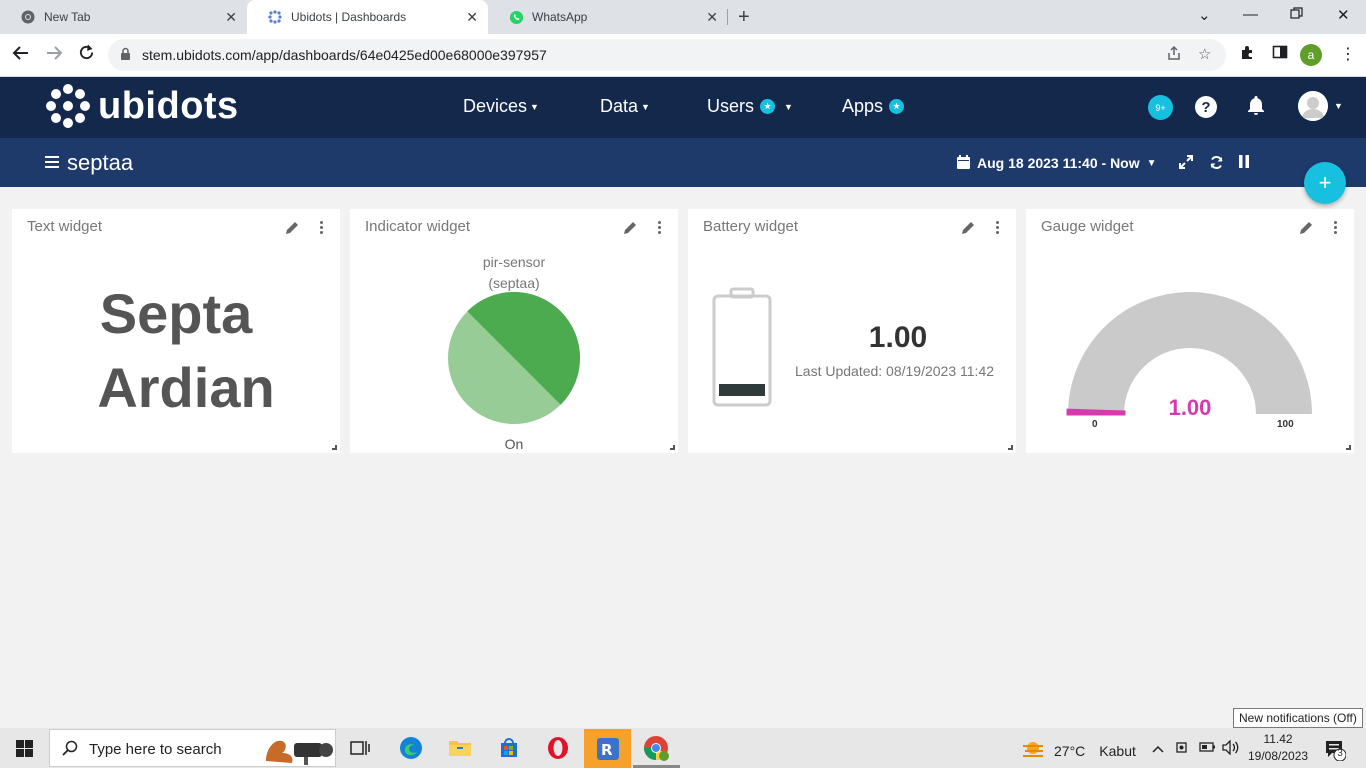  Describe the element at coordinates (1207, 748) in the screenshot. I see `battery-tray-icon` at that location.